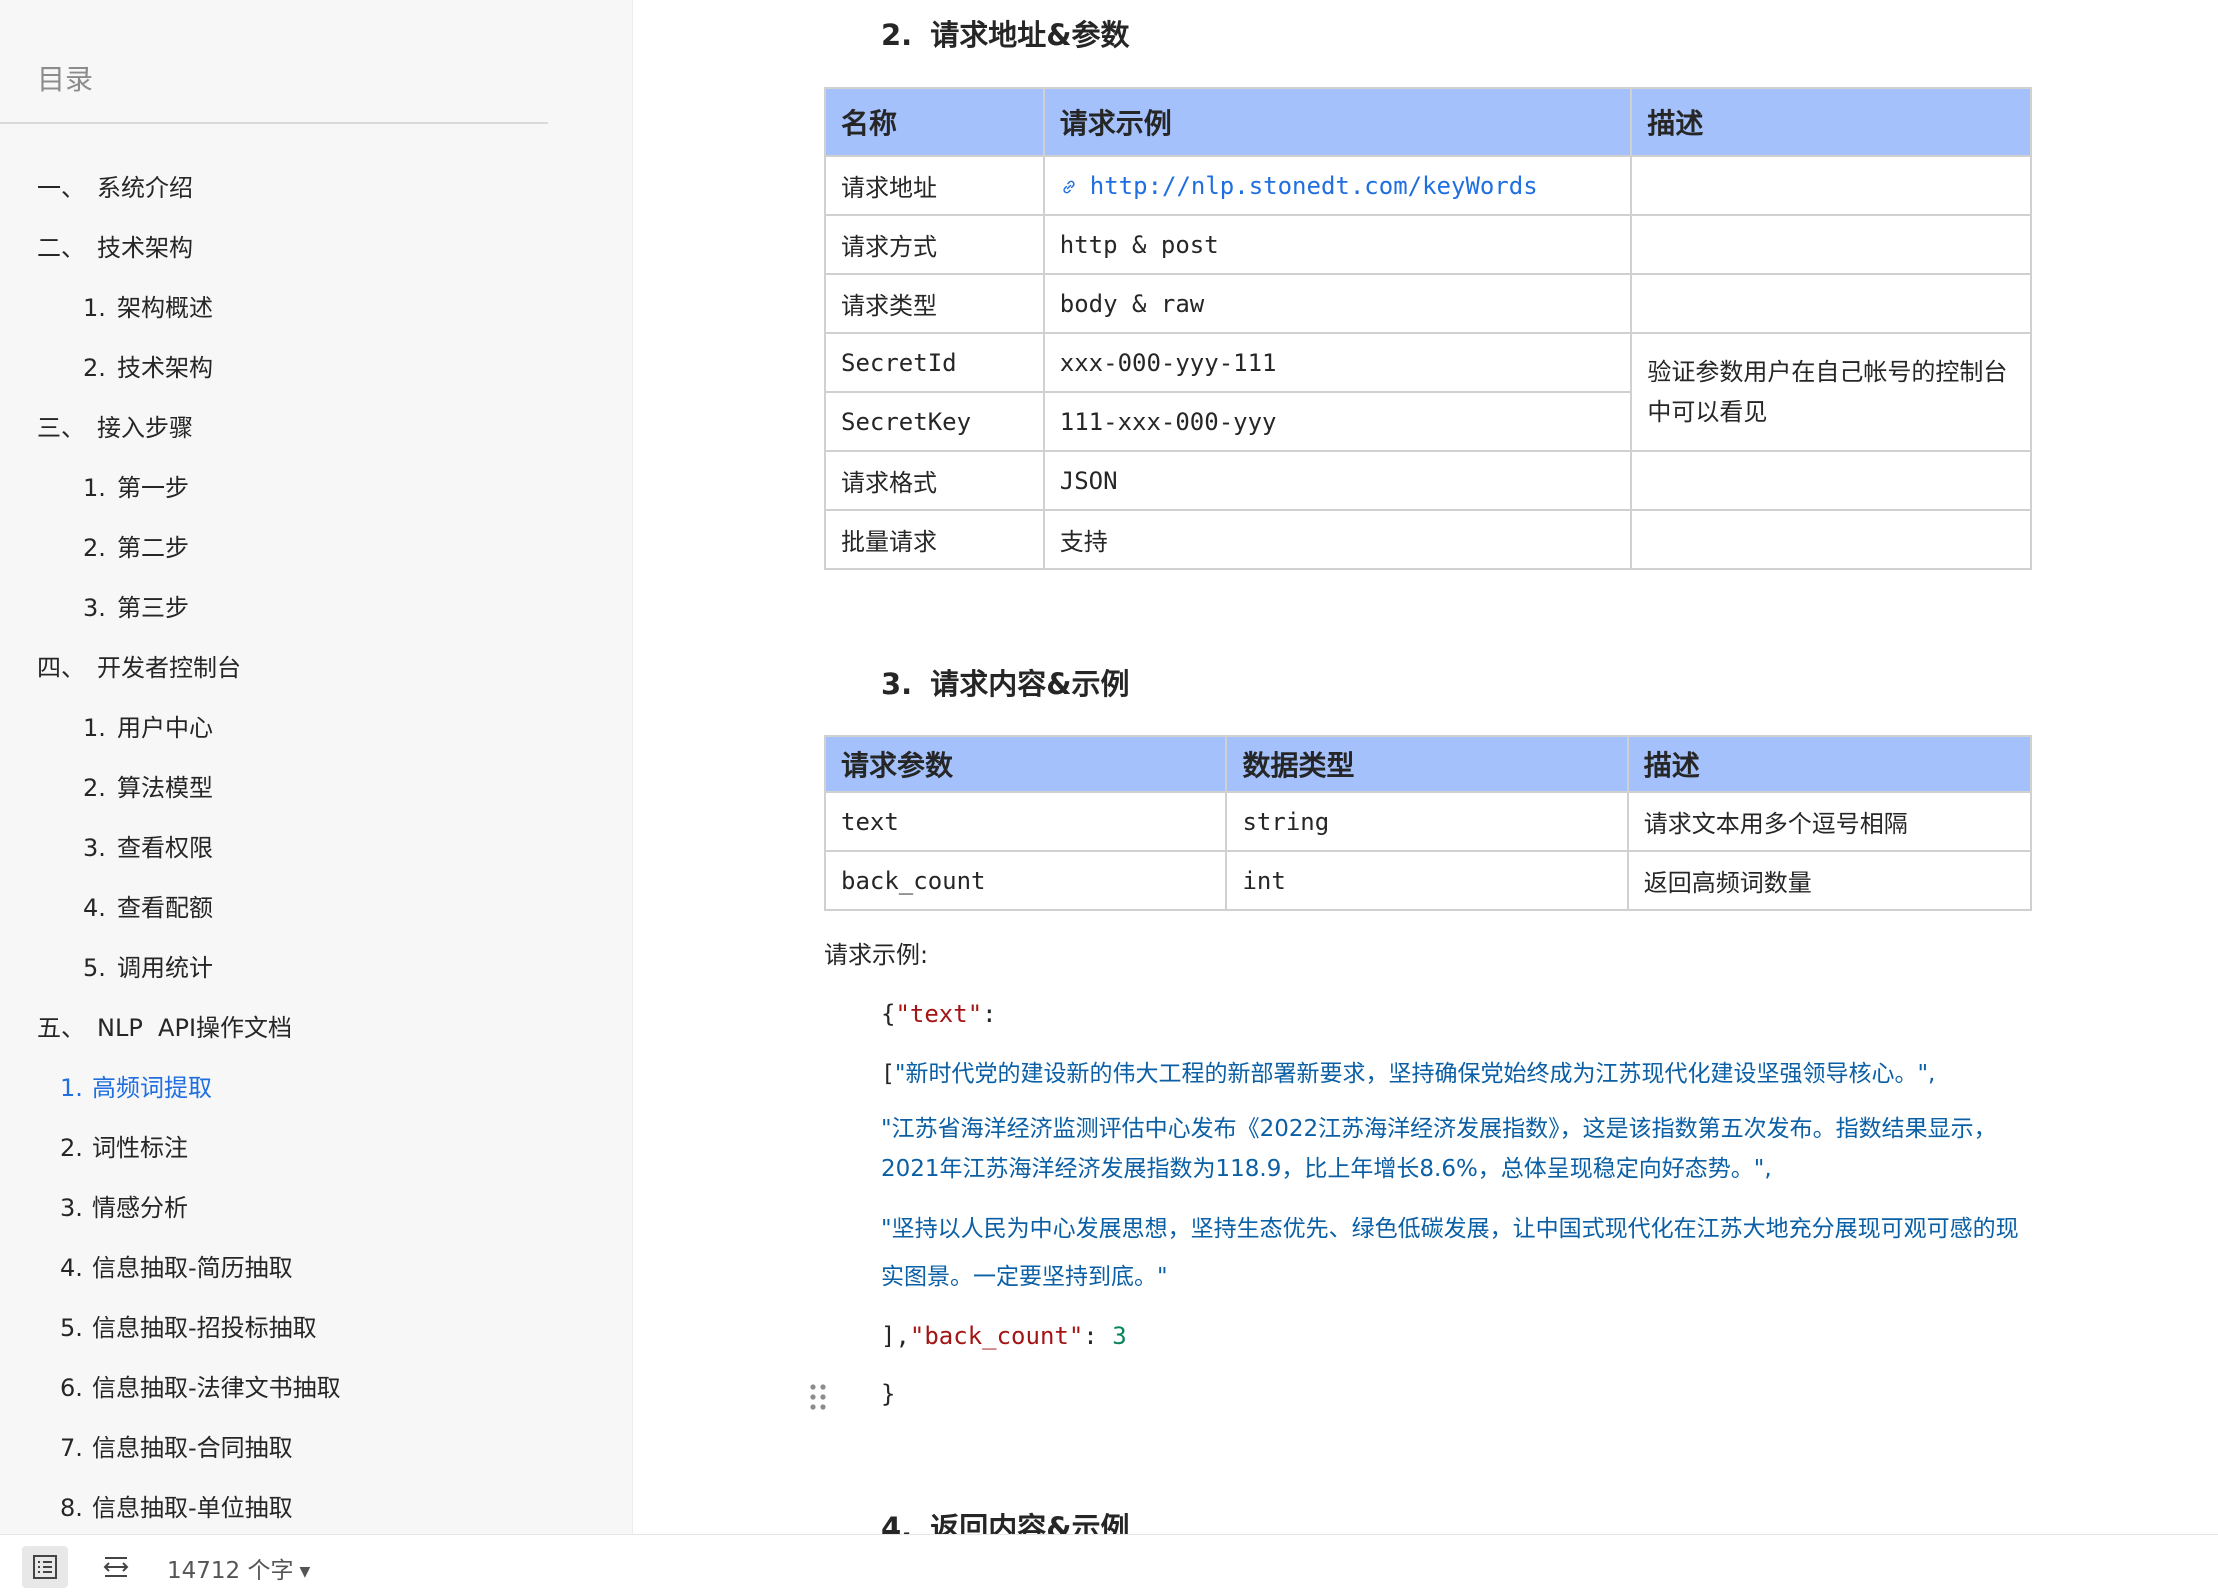  Describe the element at coordinates (934, 480) in the screenshot. I see `table-cell: 请求格式` at that location.